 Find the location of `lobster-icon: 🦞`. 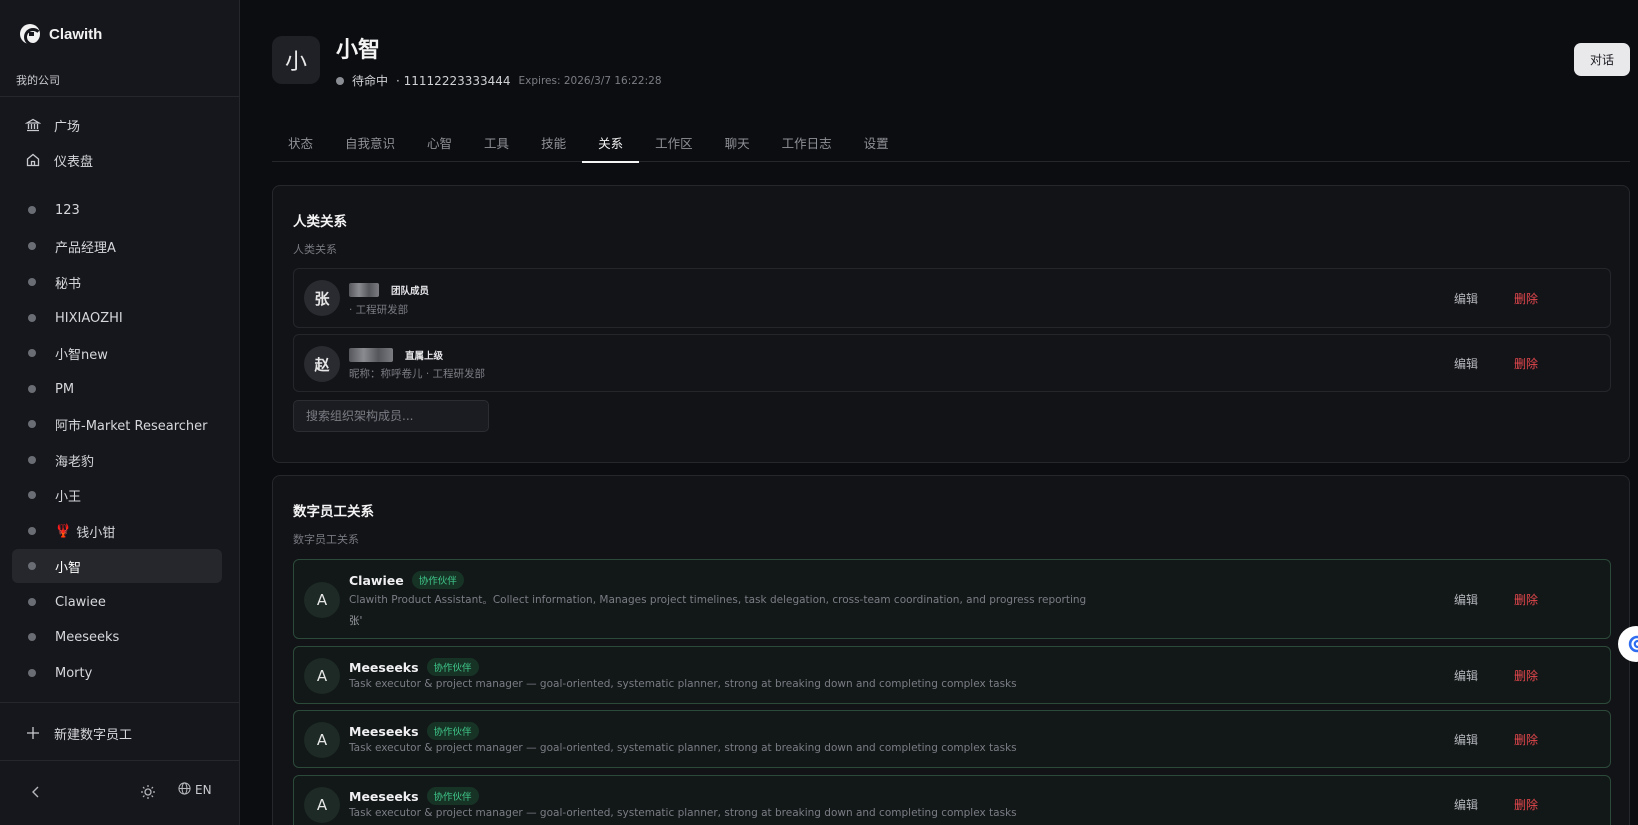

lobster-icon: 🦞 is located at coordinates (63, 531).